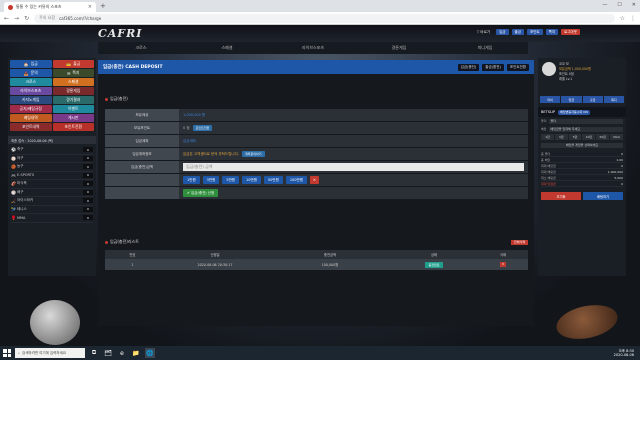 This screenshot has height=427, width=640. Describe the element at coordinates (201, 193) in the screenshot. I see `deposit-submit-button: ✔ 입금(충전) 신청` at that location.